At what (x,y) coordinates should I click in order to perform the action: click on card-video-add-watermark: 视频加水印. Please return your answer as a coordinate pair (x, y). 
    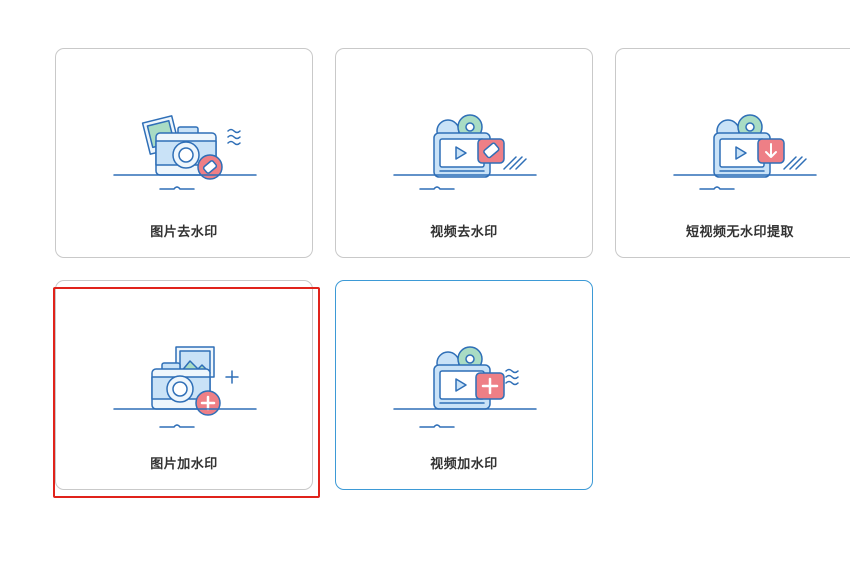
    Looking at the image, I should click on (464, 385).